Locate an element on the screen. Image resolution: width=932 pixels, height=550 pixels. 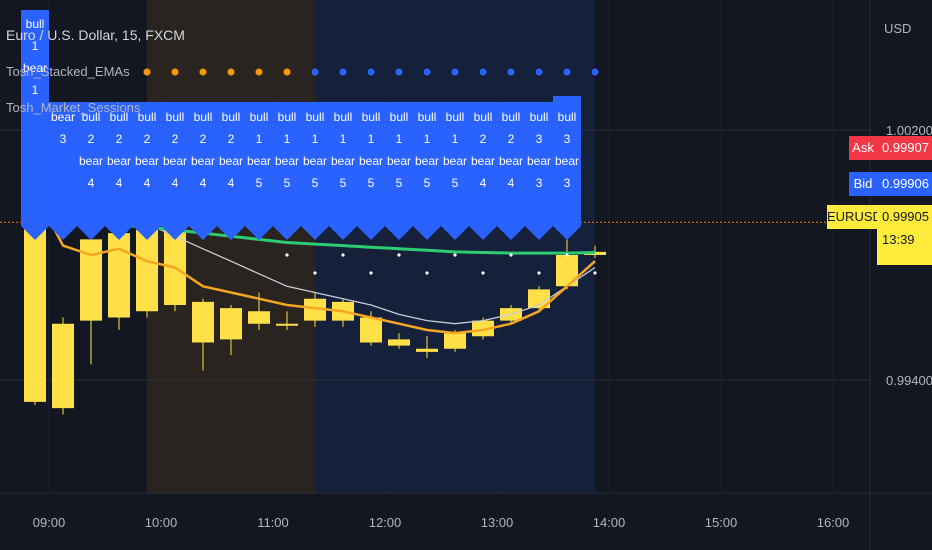
y-tick-label: 0.99400 is located at coordinates (909, 380).